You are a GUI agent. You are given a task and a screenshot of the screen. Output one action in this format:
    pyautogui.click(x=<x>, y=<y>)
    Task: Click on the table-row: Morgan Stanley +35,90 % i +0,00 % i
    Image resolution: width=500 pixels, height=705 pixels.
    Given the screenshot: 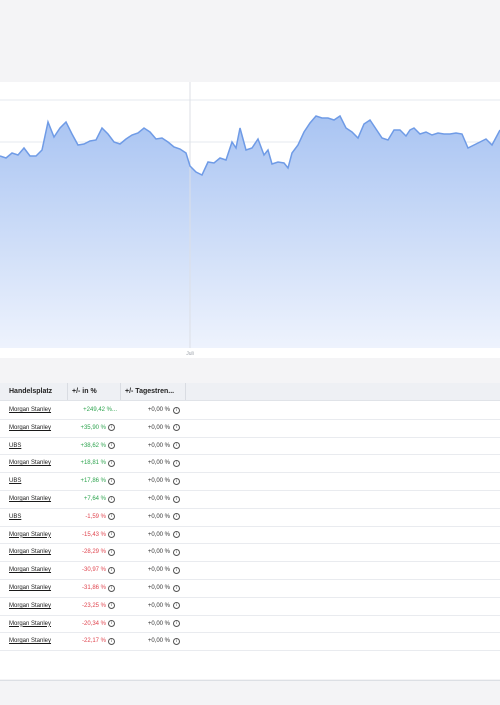 What is the action you would take?
    pyautogui.click(x=250, y=429)
    